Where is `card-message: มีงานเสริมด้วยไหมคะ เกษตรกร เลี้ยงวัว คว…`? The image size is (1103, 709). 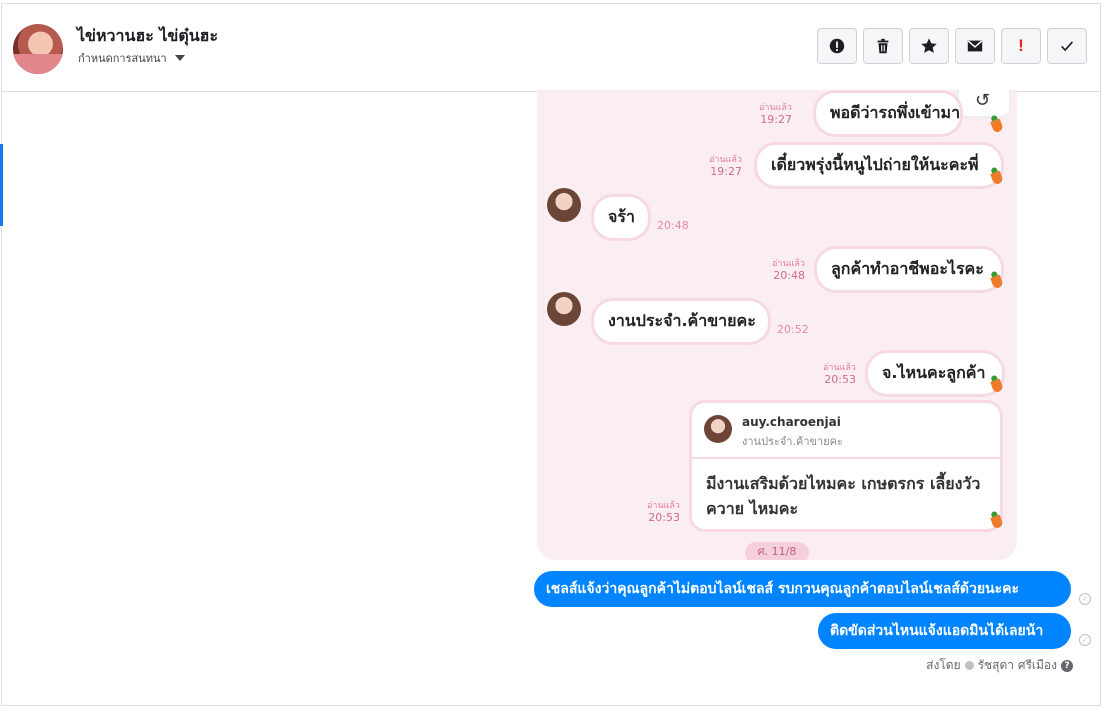
card-message: มีงานเสริมด้วยไหมคะ เกษตรกร เลี้ยงวัว คว… is located at coordinates (843, 496).